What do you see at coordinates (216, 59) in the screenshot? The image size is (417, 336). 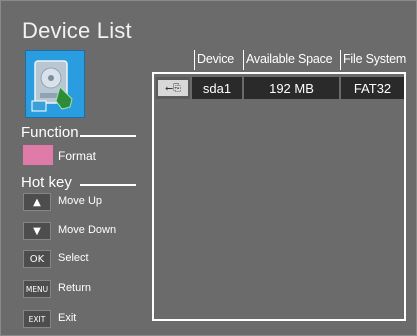 I see `column-header-device: Device` at bounding box center [216, 59].